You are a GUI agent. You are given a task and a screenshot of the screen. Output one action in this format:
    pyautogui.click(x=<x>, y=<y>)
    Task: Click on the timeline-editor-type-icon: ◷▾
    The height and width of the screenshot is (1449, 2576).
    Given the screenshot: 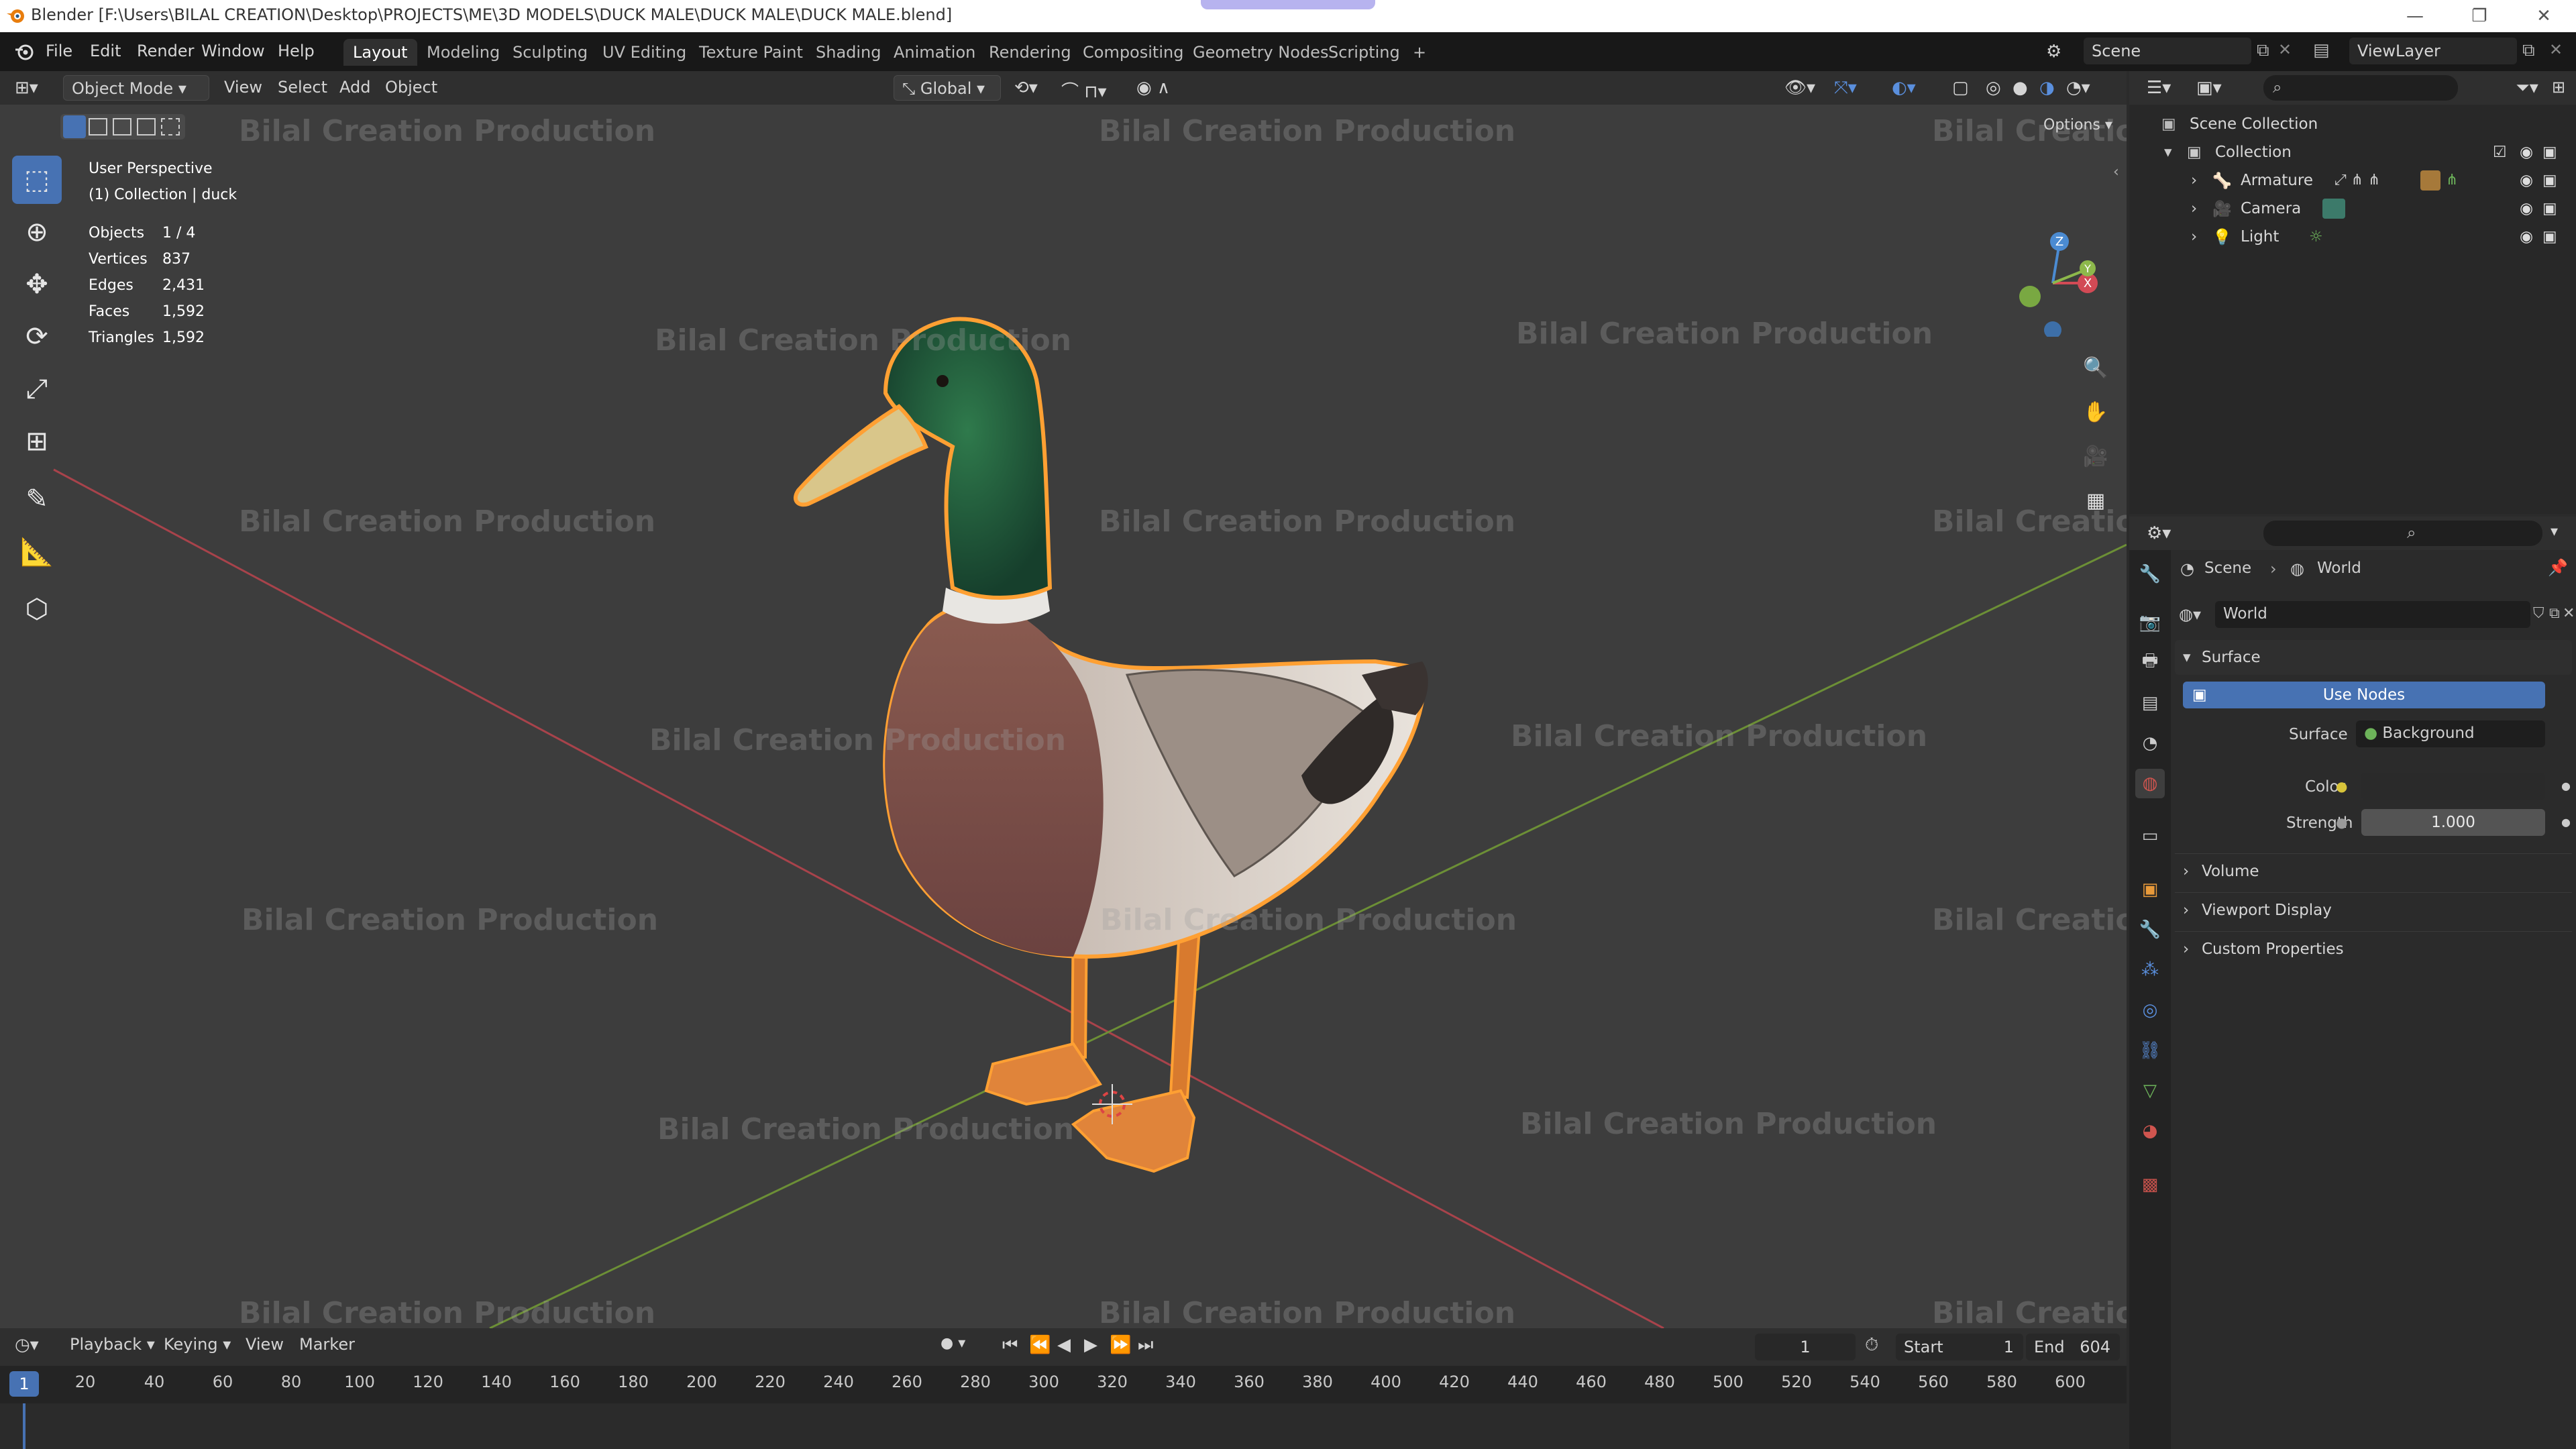 What is the action you would take?
    pyautogui.click(x=27, y=1345)
    